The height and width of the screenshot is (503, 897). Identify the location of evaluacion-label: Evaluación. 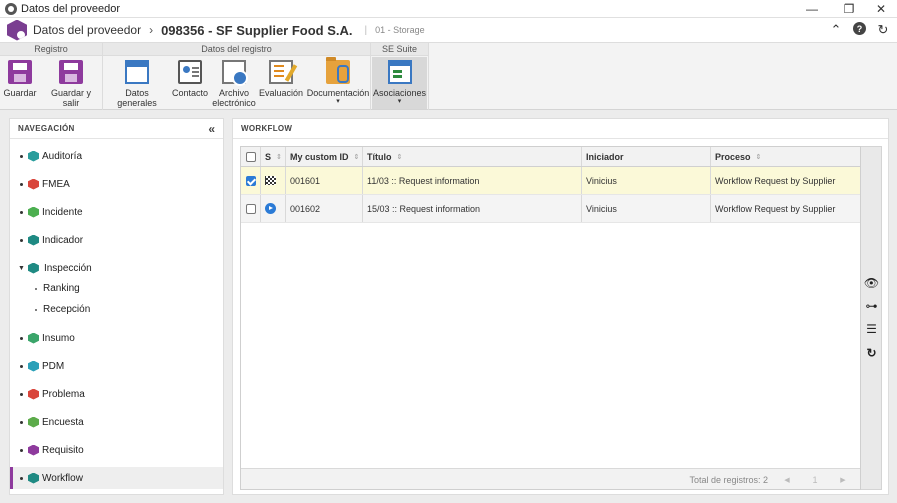
(281, 93).